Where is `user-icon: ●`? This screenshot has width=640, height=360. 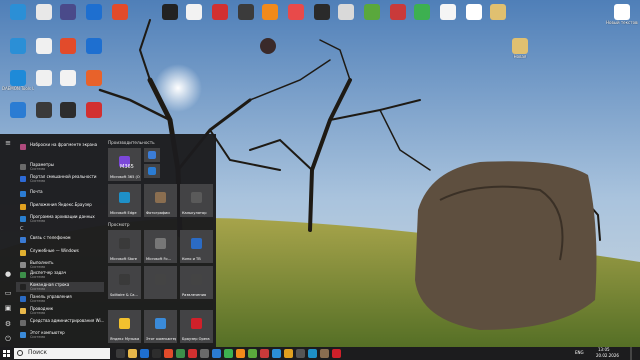
user-icon: ● is located at coordinates (8, 274).